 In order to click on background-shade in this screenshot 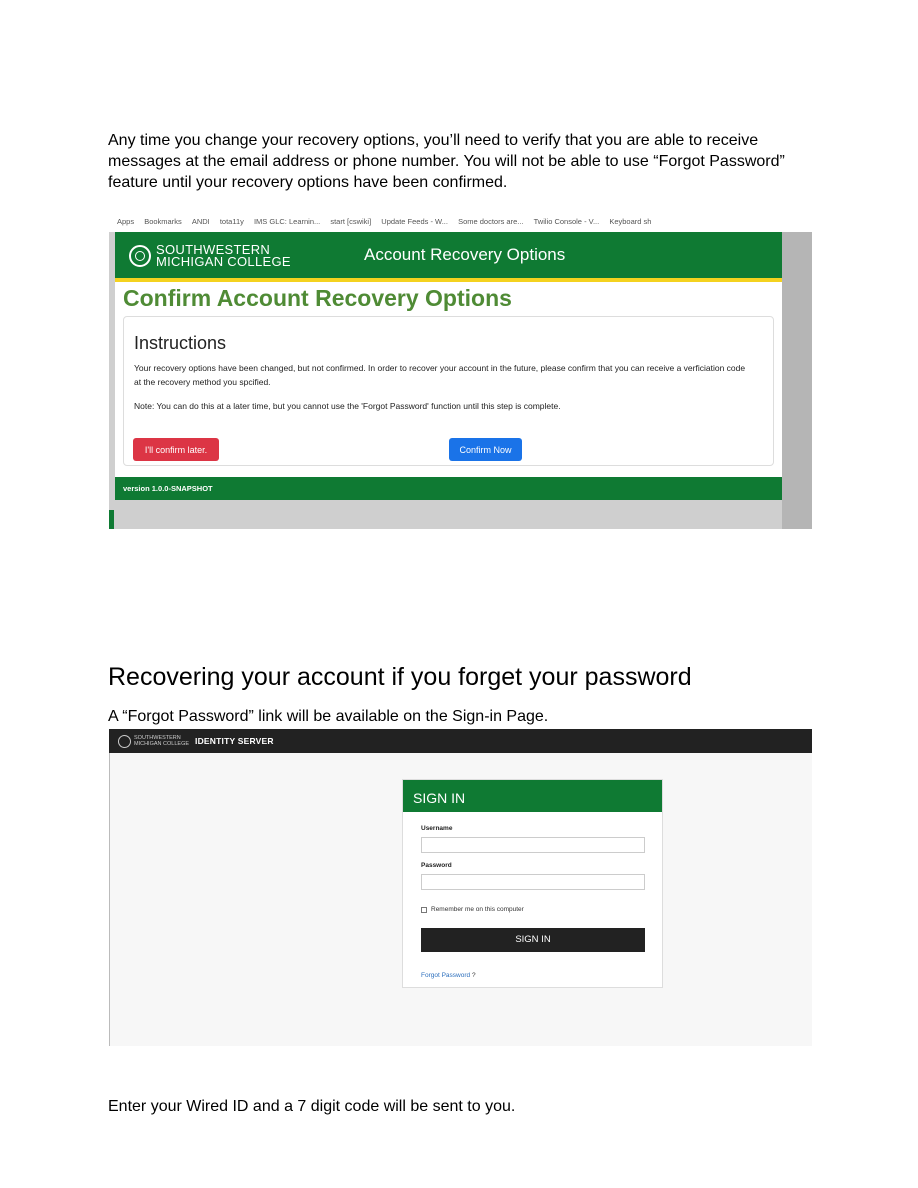, I will do `click(797, 380)`.